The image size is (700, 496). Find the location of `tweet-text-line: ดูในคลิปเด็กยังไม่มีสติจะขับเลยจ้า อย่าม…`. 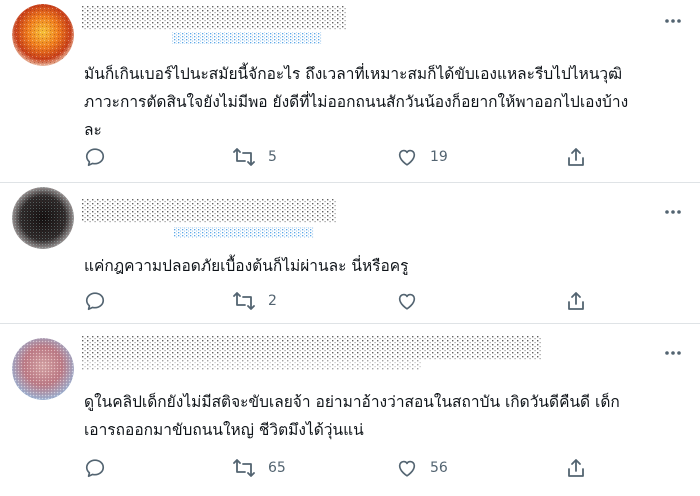

tweet-text-line: ดูในคลิปเด็กยังไม่มีสติจะขับเลยจ้า อย่าม… is located at coordinates (352, 402).